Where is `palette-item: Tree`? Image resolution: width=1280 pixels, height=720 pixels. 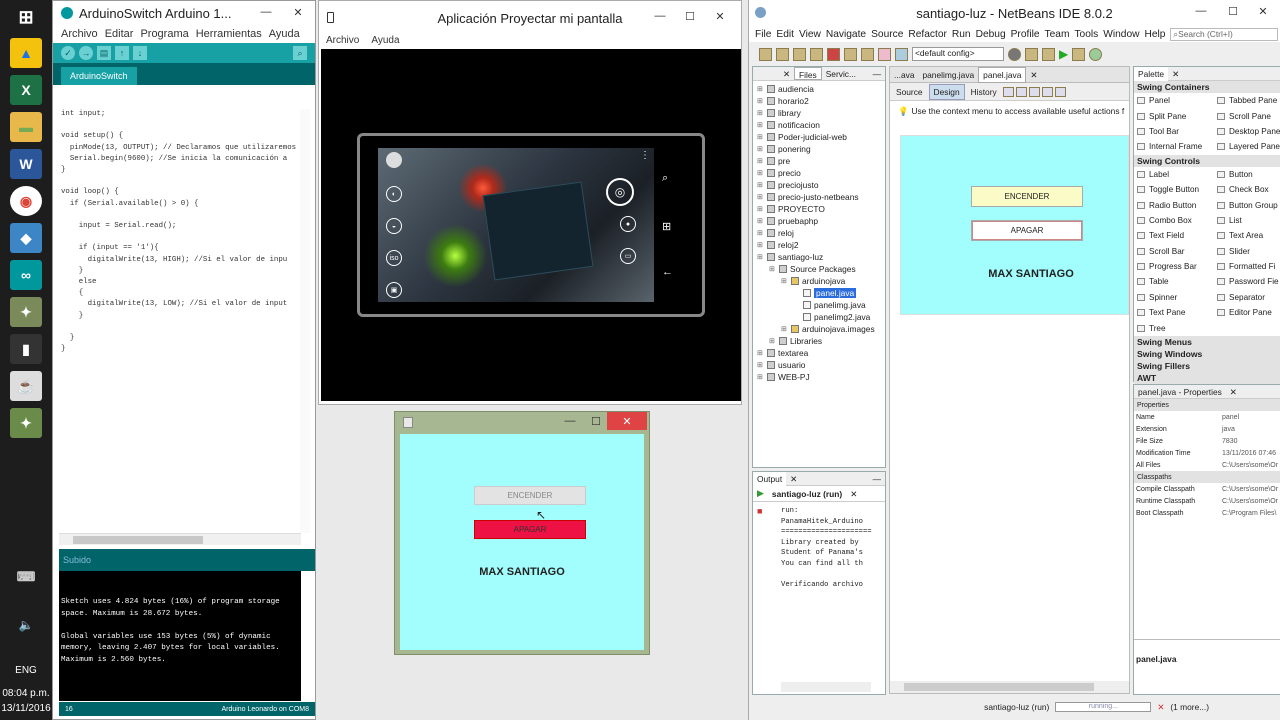
palette-item: Tree is located at coordinates (1174, 327).